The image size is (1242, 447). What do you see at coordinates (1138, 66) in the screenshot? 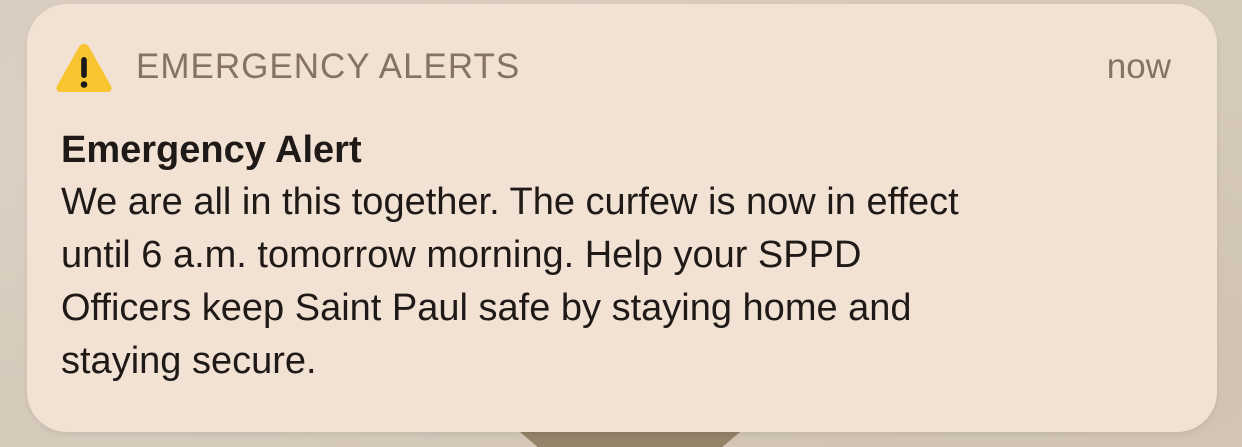
I see `notification-timestamp: now` at bounding box center [1138, 66].